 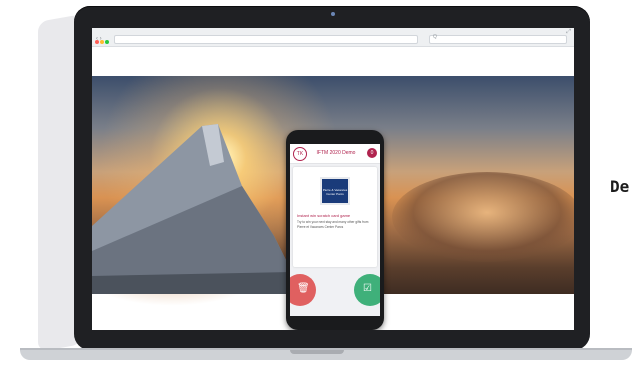 What do you see at coordinates (435, 37) in the screenshot?
I see `search-icon: Q` at bounding box center [435, 37].